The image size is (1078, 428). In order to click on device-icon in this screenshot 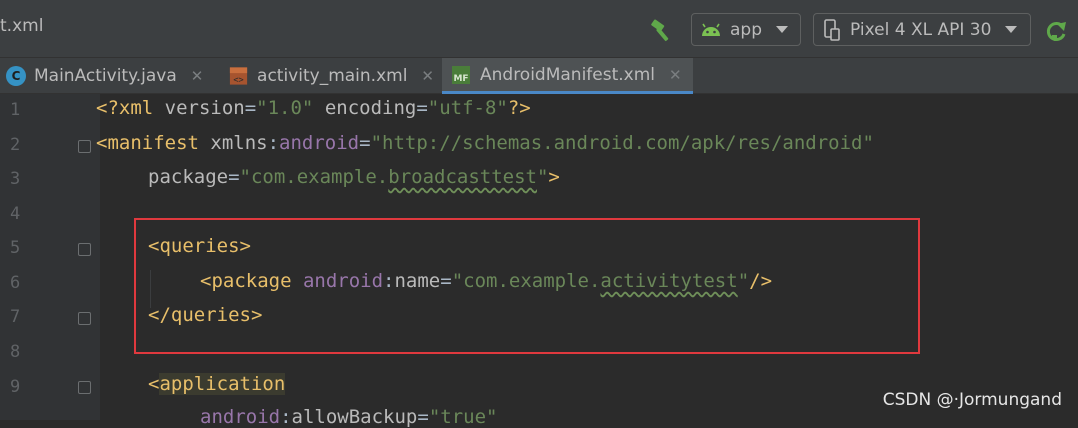, I will do `click(832, 29)`.